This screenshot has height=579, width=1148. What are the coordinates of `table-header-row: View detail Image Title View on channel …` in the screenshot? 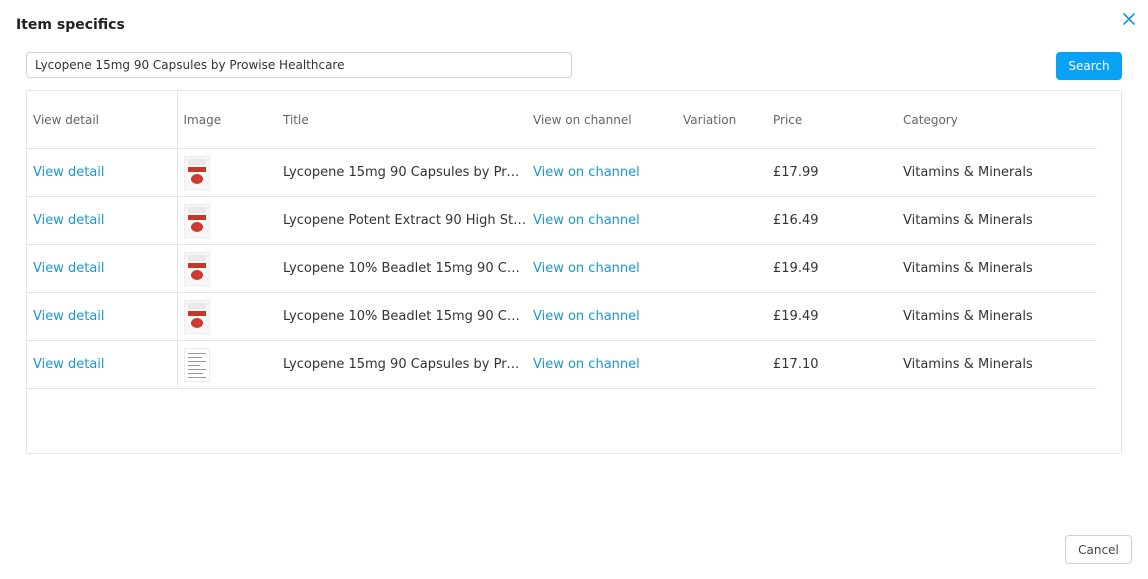 It's located at (562, 120).